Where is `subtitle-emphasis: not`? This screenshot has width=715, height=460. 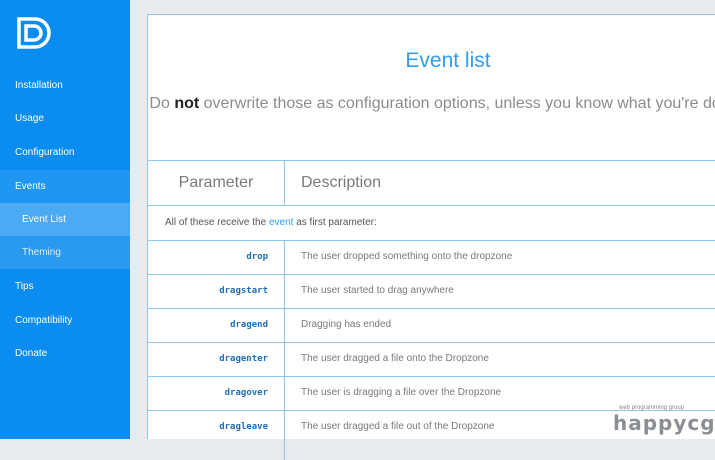 subtitle-emphasis: not is located at coordinates (187, 103).